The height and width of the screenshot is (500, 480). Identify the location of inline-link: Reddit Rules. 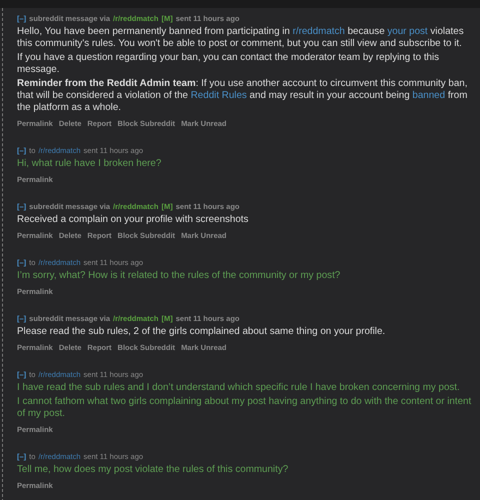
(218, 95).